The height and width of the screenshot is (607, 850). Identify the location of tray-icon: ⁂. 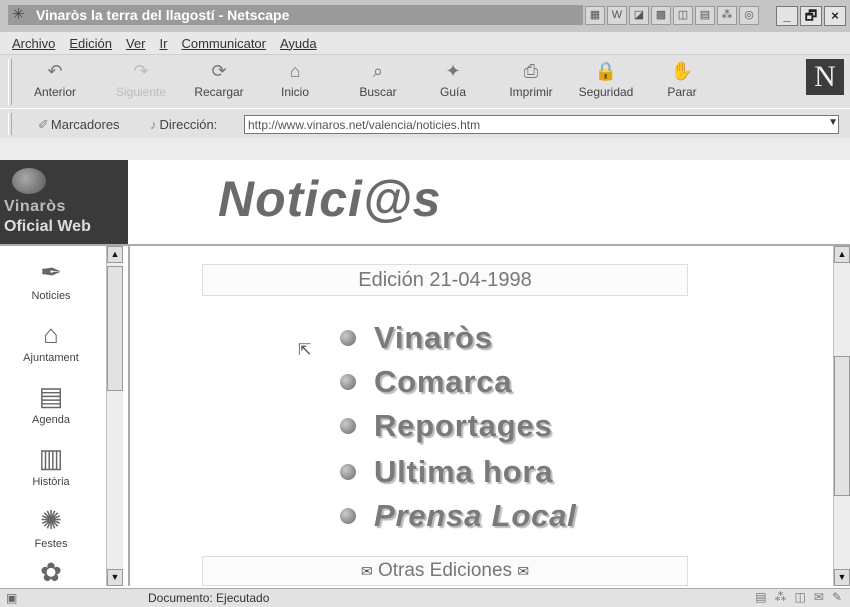
(727, 15).